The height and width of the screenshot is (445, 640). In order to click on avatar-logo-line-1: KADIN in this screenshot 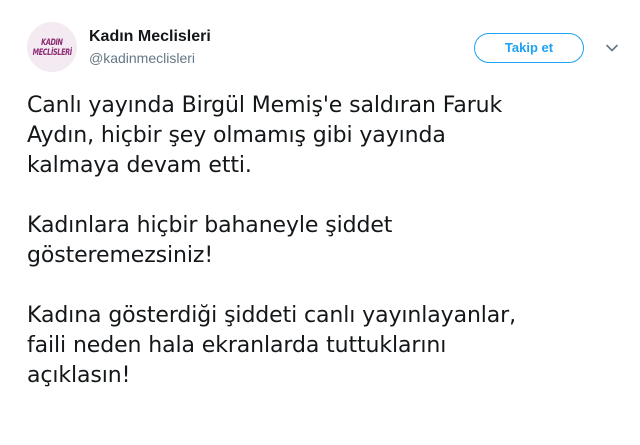, I will do `click(52, 42)`.